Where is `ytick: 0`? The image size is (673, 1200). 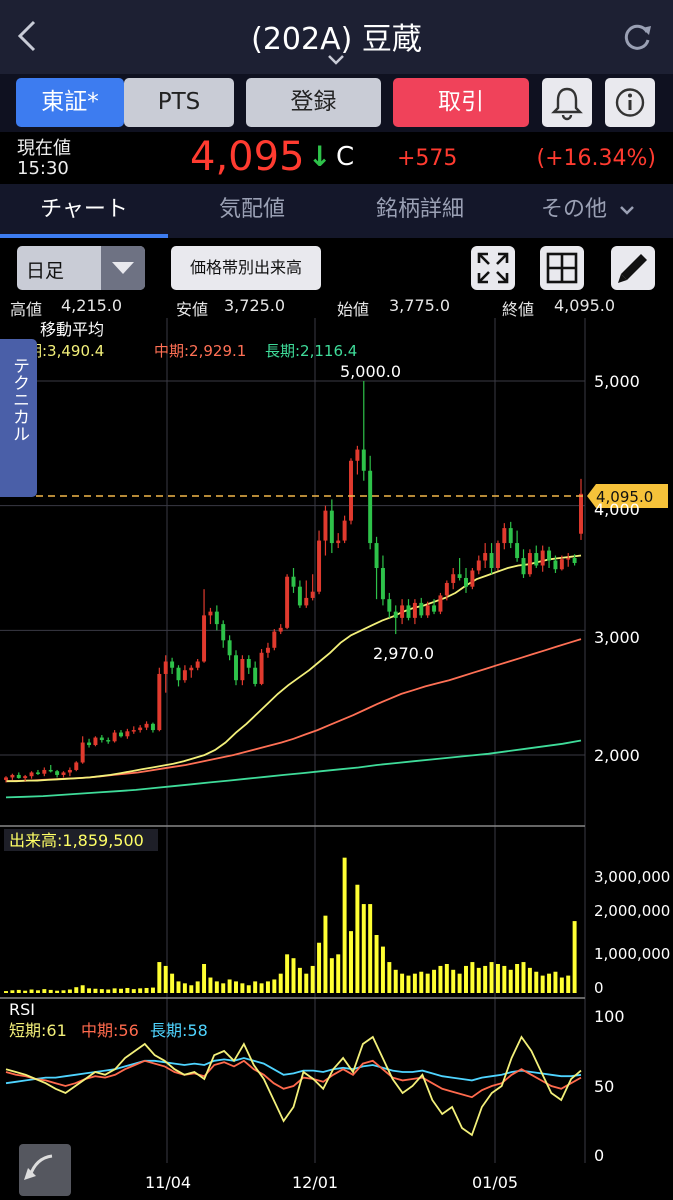 ytick: 0 is located at coordinates (599, 1155).